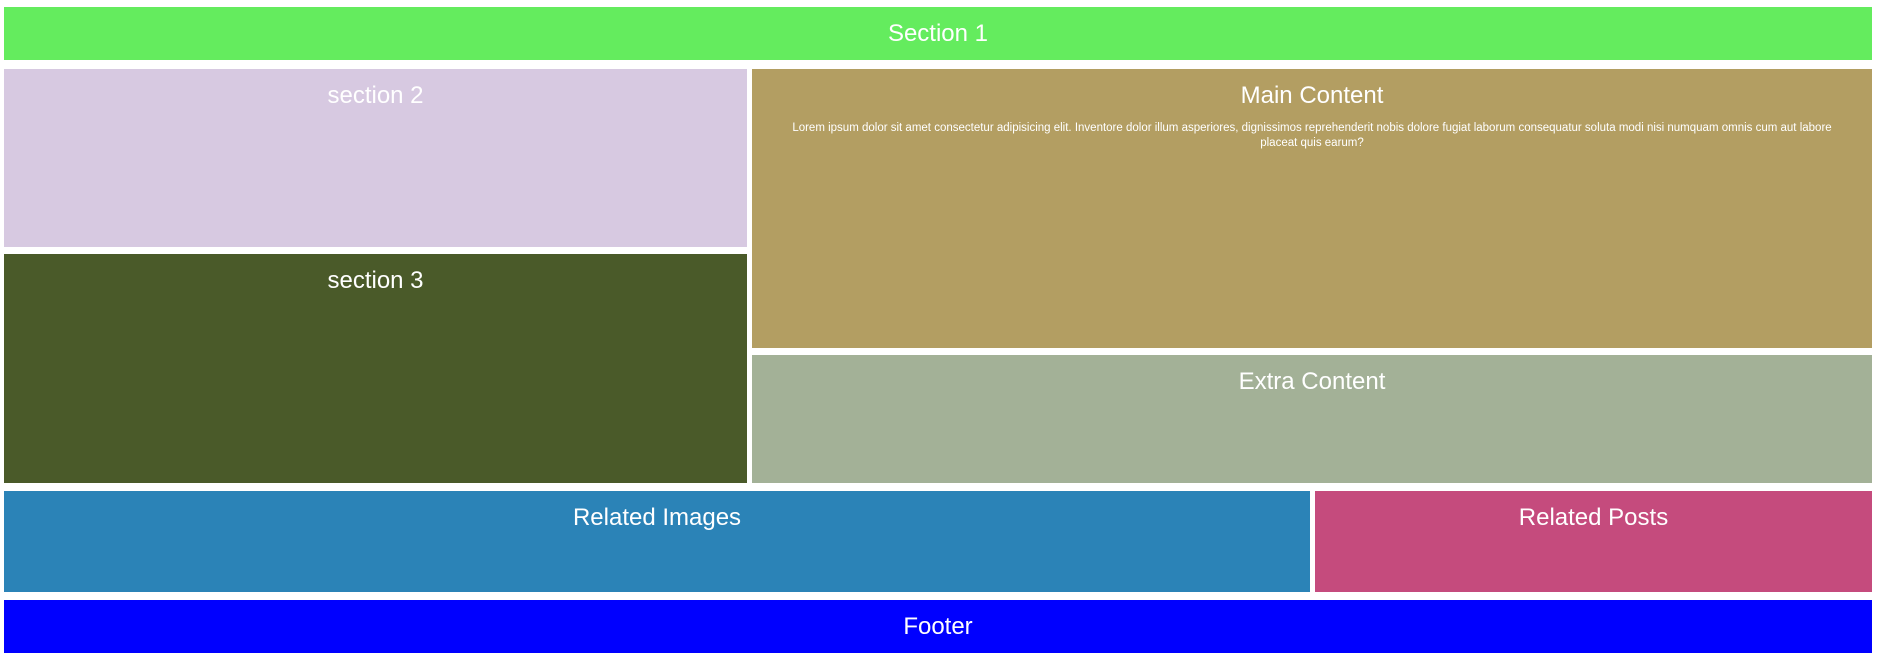 The width and height of the screenshot is (1880, 657). I want to click on section-1-title: Section 1, so click(938, 33).